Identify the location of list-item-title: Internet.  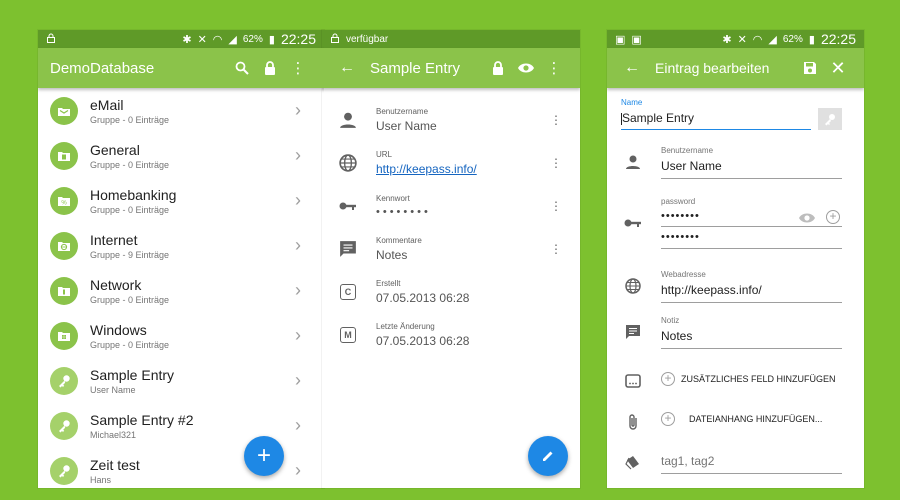
(114, 239).